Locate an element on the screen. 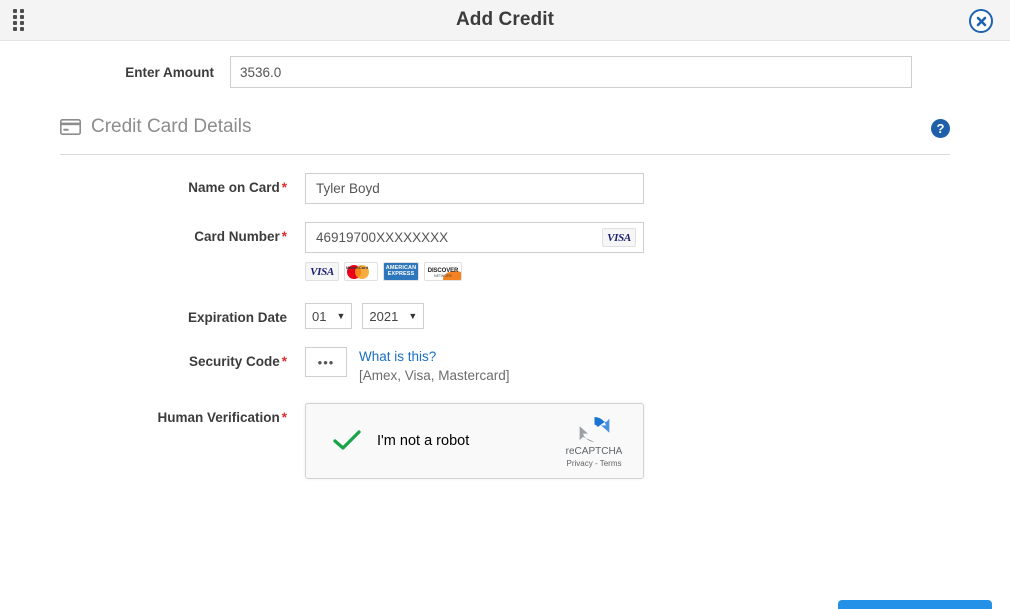 This screenshot has height=609, width=1010. card-number-row: Card Number* VISA VISA MasterCard is located at coordinates (505, 251).